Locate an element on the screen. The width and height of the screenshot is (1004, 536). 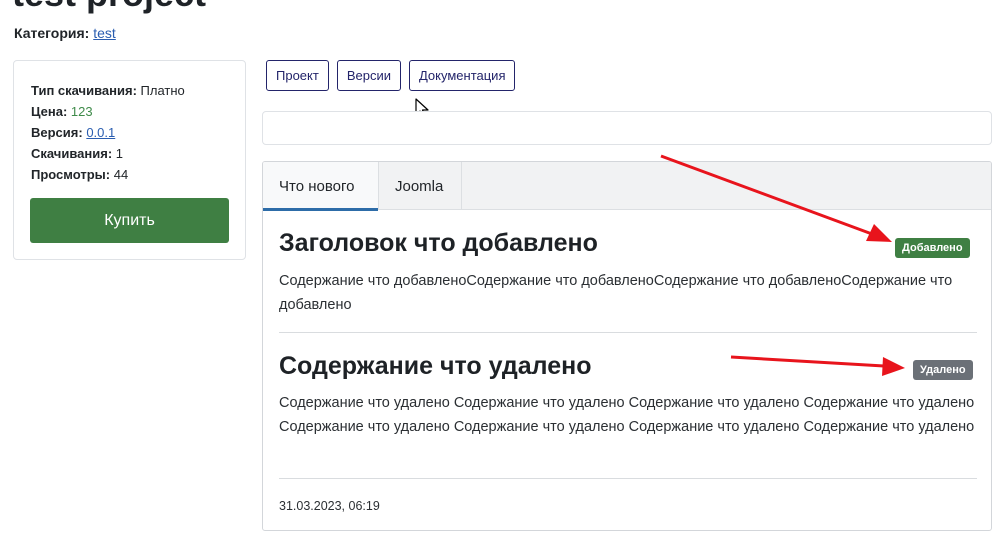
views-value: 44 is located at coordinates (121, 174).